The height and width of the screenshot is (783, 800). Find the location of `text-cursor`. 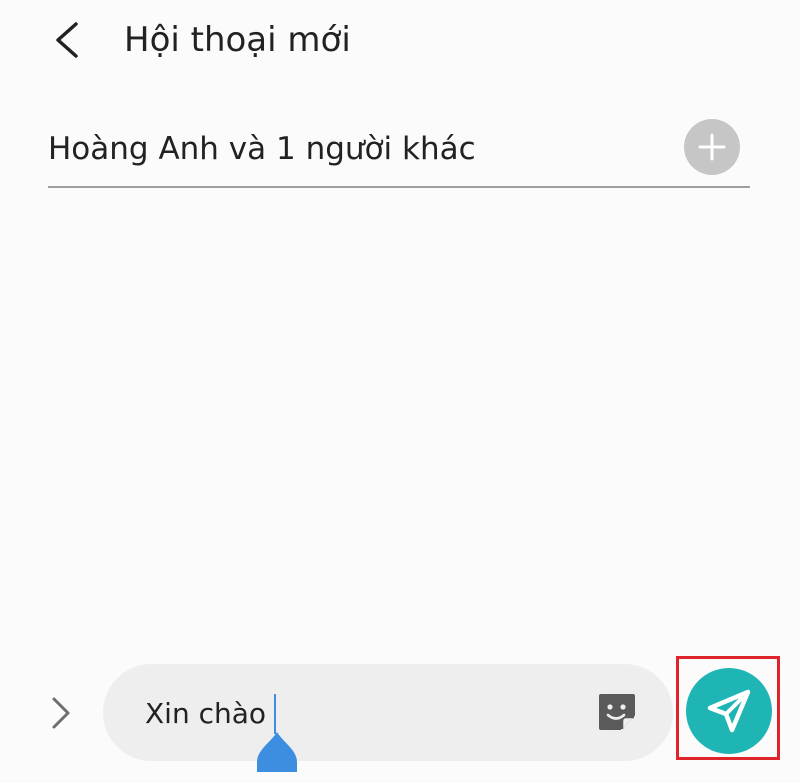

text-cursor is located at coordinates (275, 714).